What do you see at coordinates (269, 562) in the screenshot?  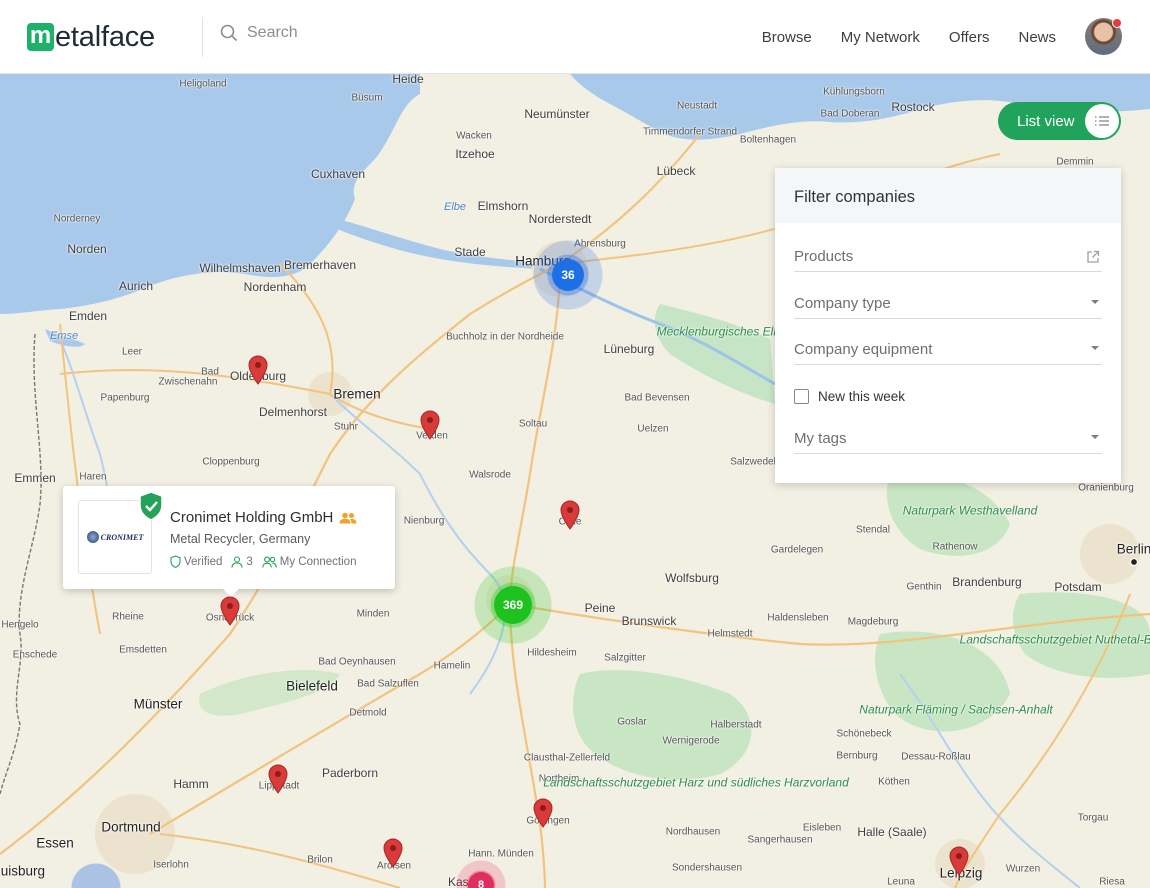 I see `people-icon` at bounding box center [269, 562].